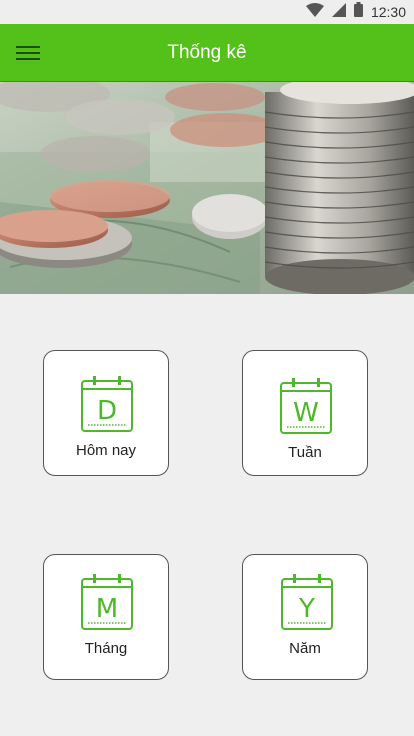  Describe the element at coordinates (107, 609) in the screenshot. I see `card-letter: M` at that location.